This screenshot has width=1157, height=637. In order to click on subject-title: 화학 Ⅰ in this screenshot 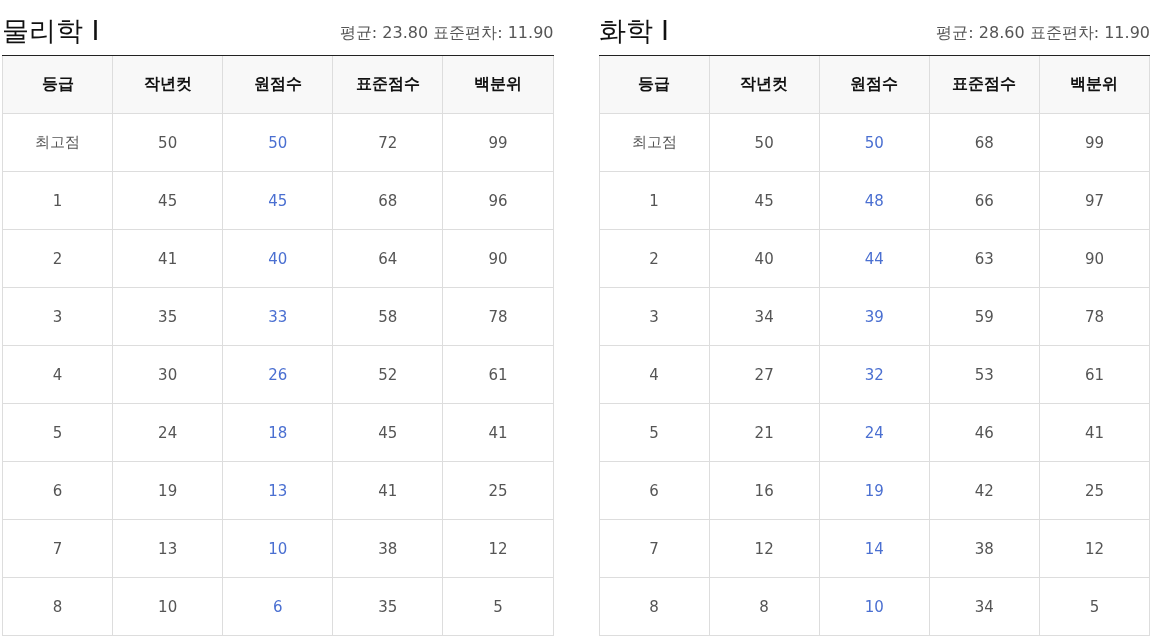, I will do `click(634, 30)`.